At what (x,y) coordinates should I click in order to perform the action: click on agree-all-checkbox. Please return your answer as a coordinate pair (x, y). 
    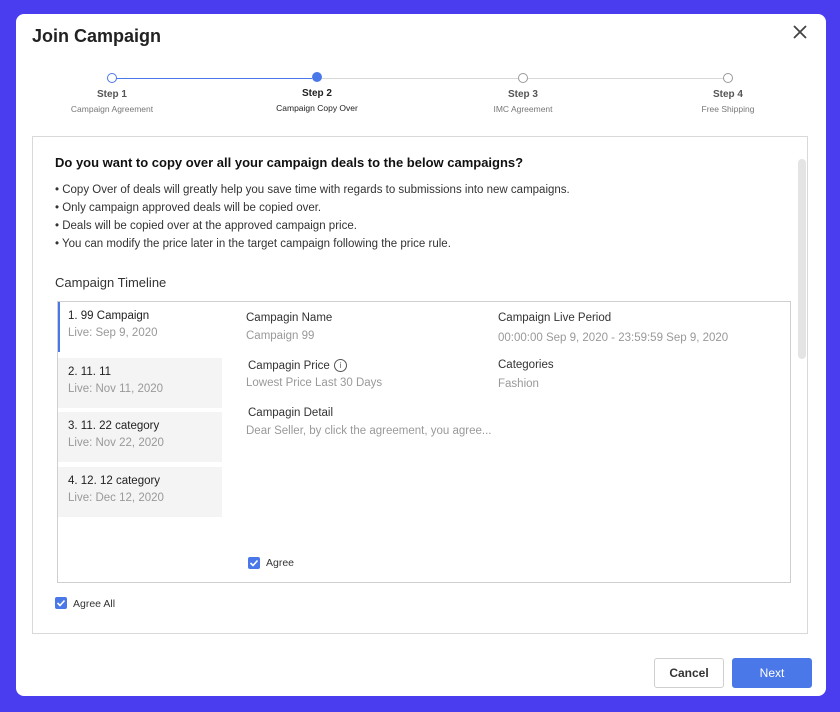
    Looking at the image, I should click on (61, 603).